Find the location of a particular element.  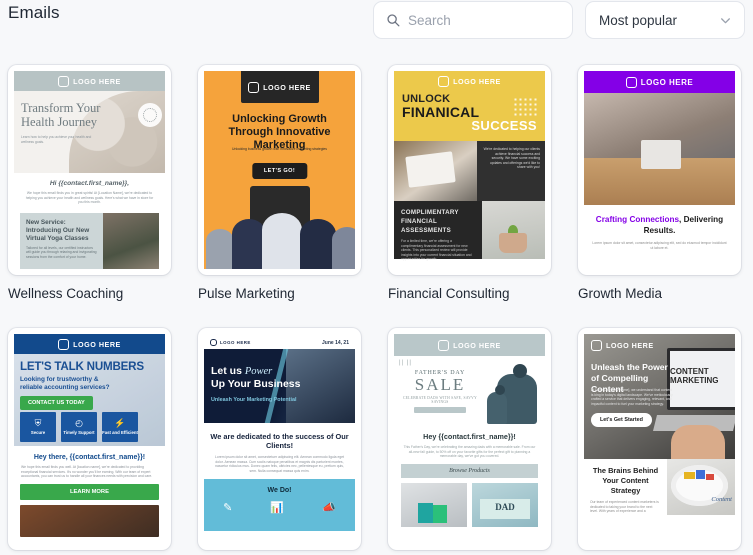

cta-button: Let's Get Started is located at coordinates (621, 420).